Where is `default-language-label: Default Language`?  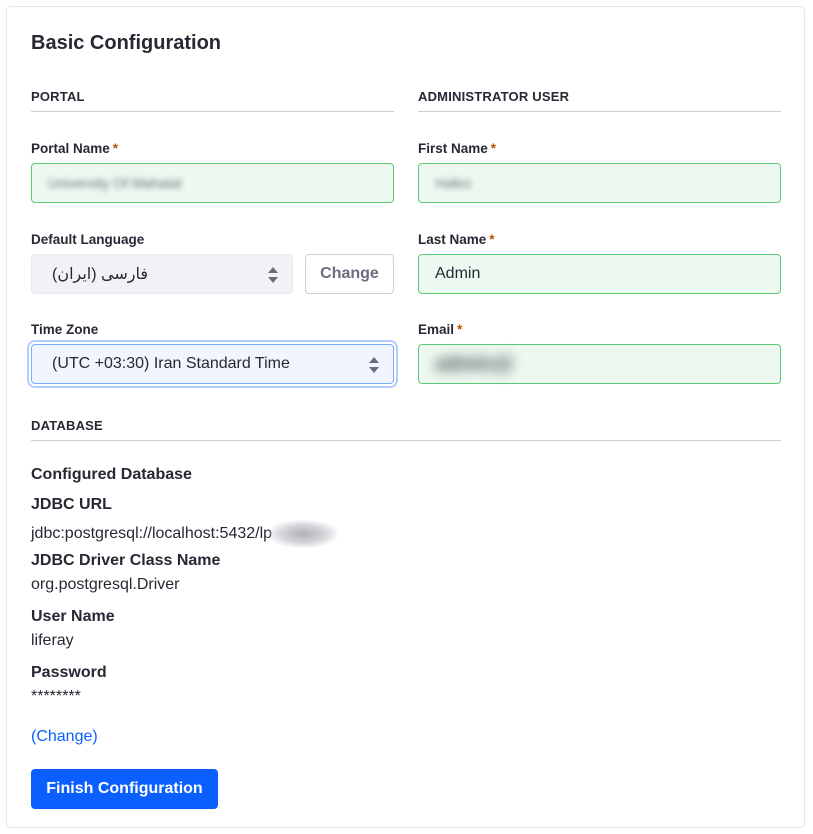 default-language-label: Default Language is located at coordinates (88, 239).